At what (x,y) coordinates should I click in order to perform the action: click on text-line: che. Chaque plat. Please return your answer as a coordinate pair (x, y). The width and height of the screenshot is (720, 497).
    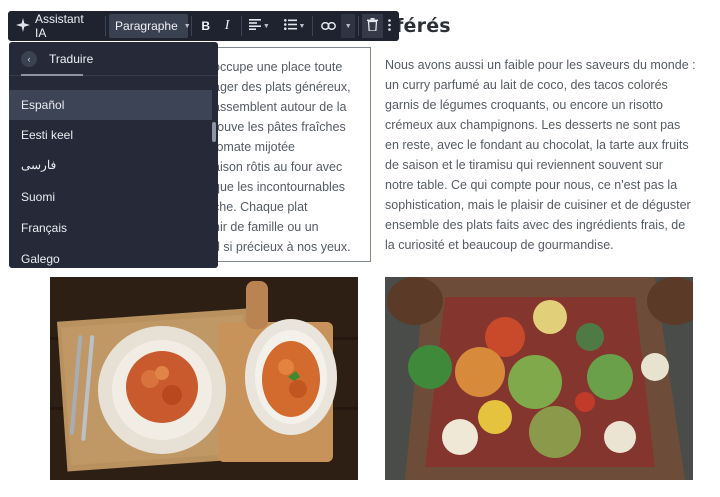
    Looking at the image, I should click on (260, 207).